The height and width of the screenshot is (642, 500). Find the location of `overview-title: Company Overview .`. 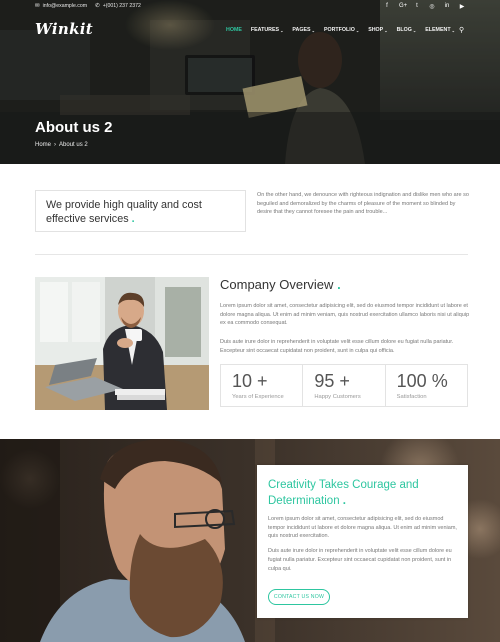

overview-title: Company Overview . is located at coordinates (280, 284).